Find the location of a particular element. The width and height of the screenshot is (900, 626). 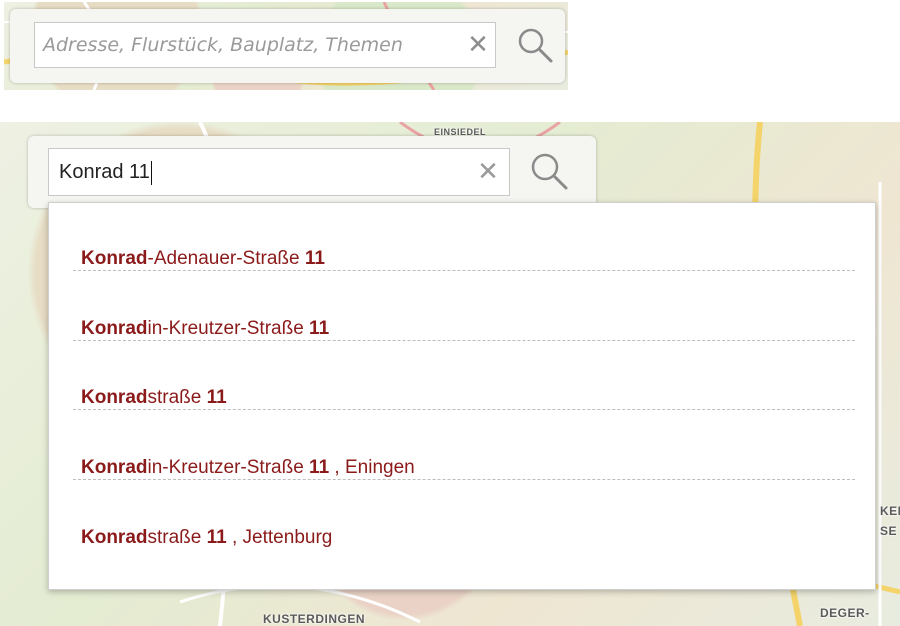

text-caret is located at coordinates (151, 172).